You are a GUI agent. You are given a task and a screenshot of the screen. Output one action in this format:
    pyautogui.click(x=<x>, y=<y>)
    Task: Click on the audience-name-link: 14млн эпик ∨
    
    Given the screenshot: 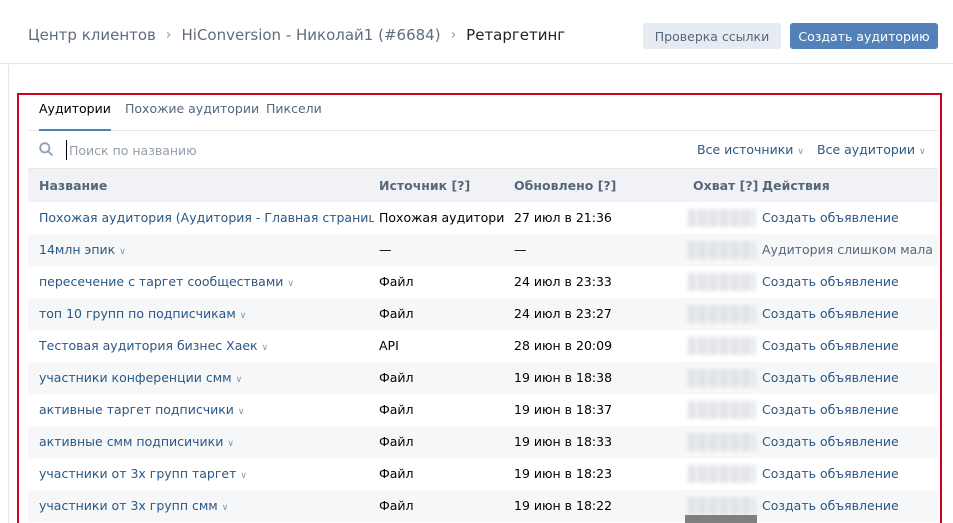 What is the action you would take?
    pyautogui.click(x=206, y=249)
    